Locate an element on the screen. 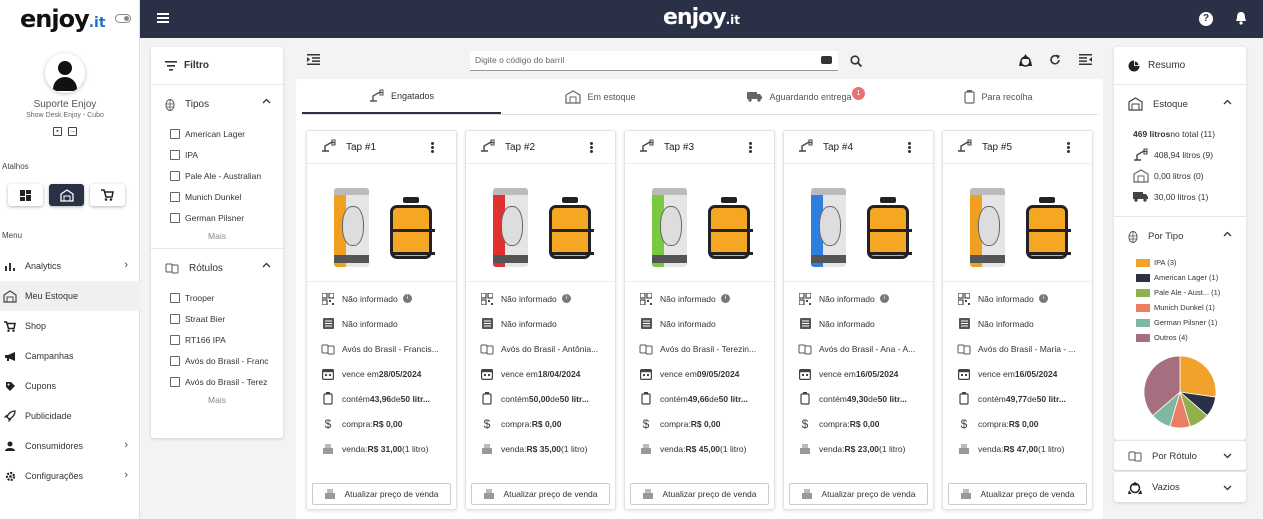 The height and width of the screenshot is (519, 1263). empty-section-toggle: Vazios is located at coordinates (1180, 487).